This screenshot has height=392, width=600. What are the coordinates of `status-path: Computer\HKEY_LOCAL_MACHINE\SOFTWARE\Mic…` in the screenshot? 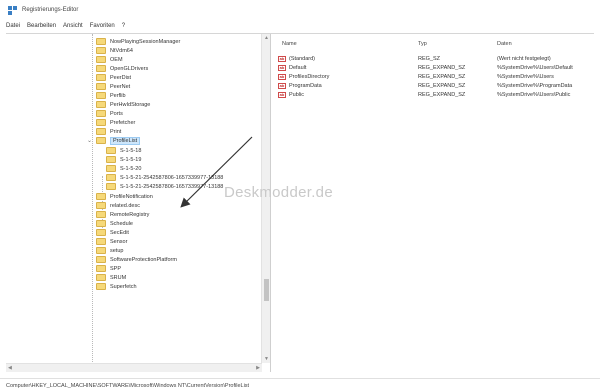 It's located at (128, 385).